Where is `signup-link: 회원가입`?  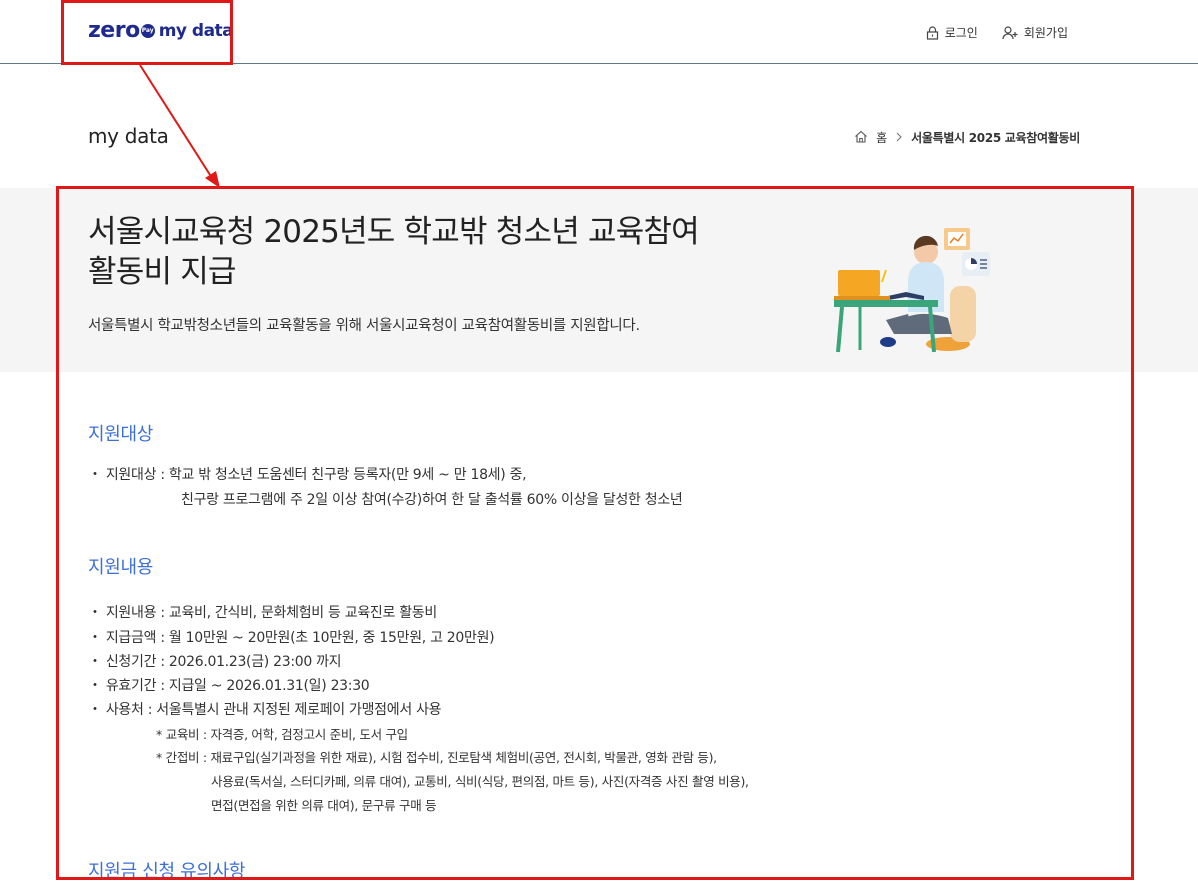
signup-link: 회원가입 is located at coordinates (1035, 32).